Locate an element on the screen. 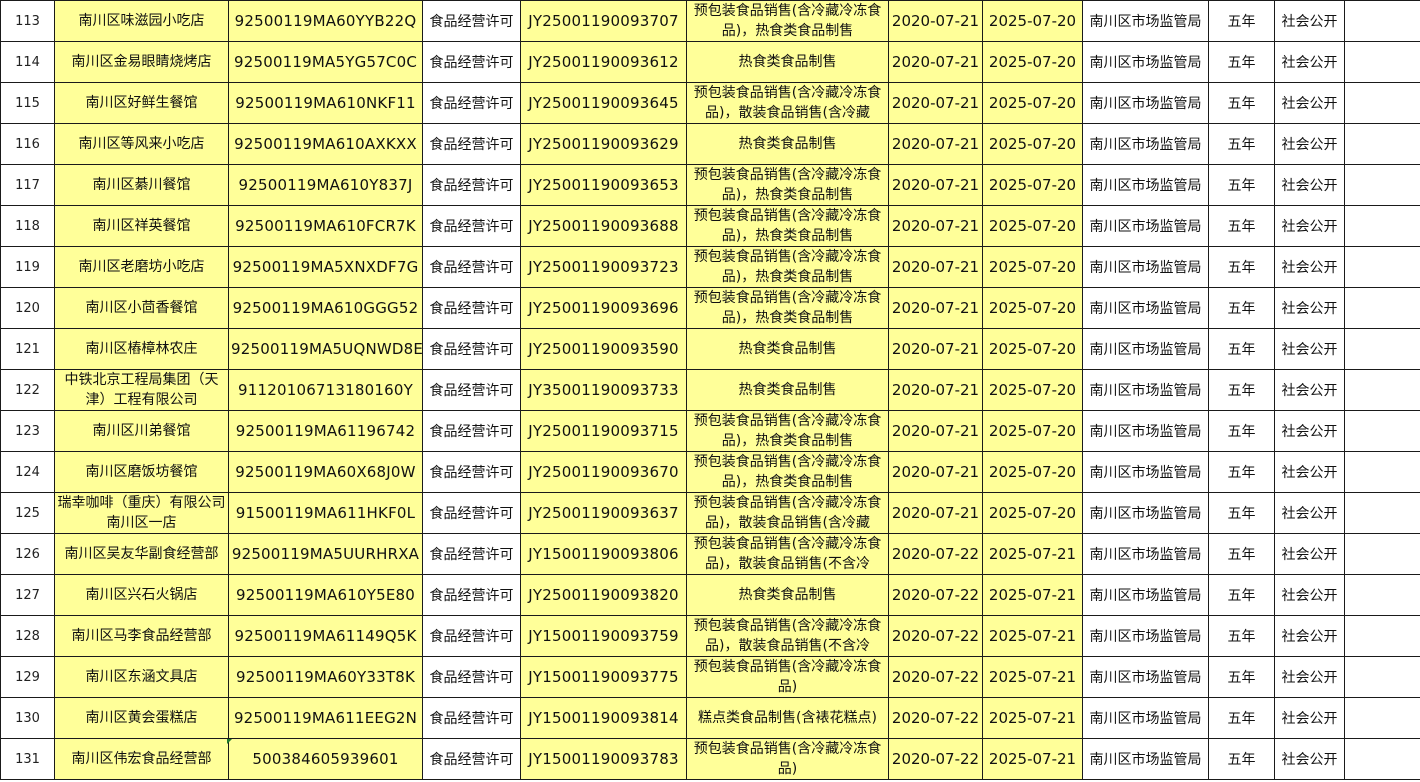  cell-license-number: JY15001190093775 is located at coordinates (603, 677).